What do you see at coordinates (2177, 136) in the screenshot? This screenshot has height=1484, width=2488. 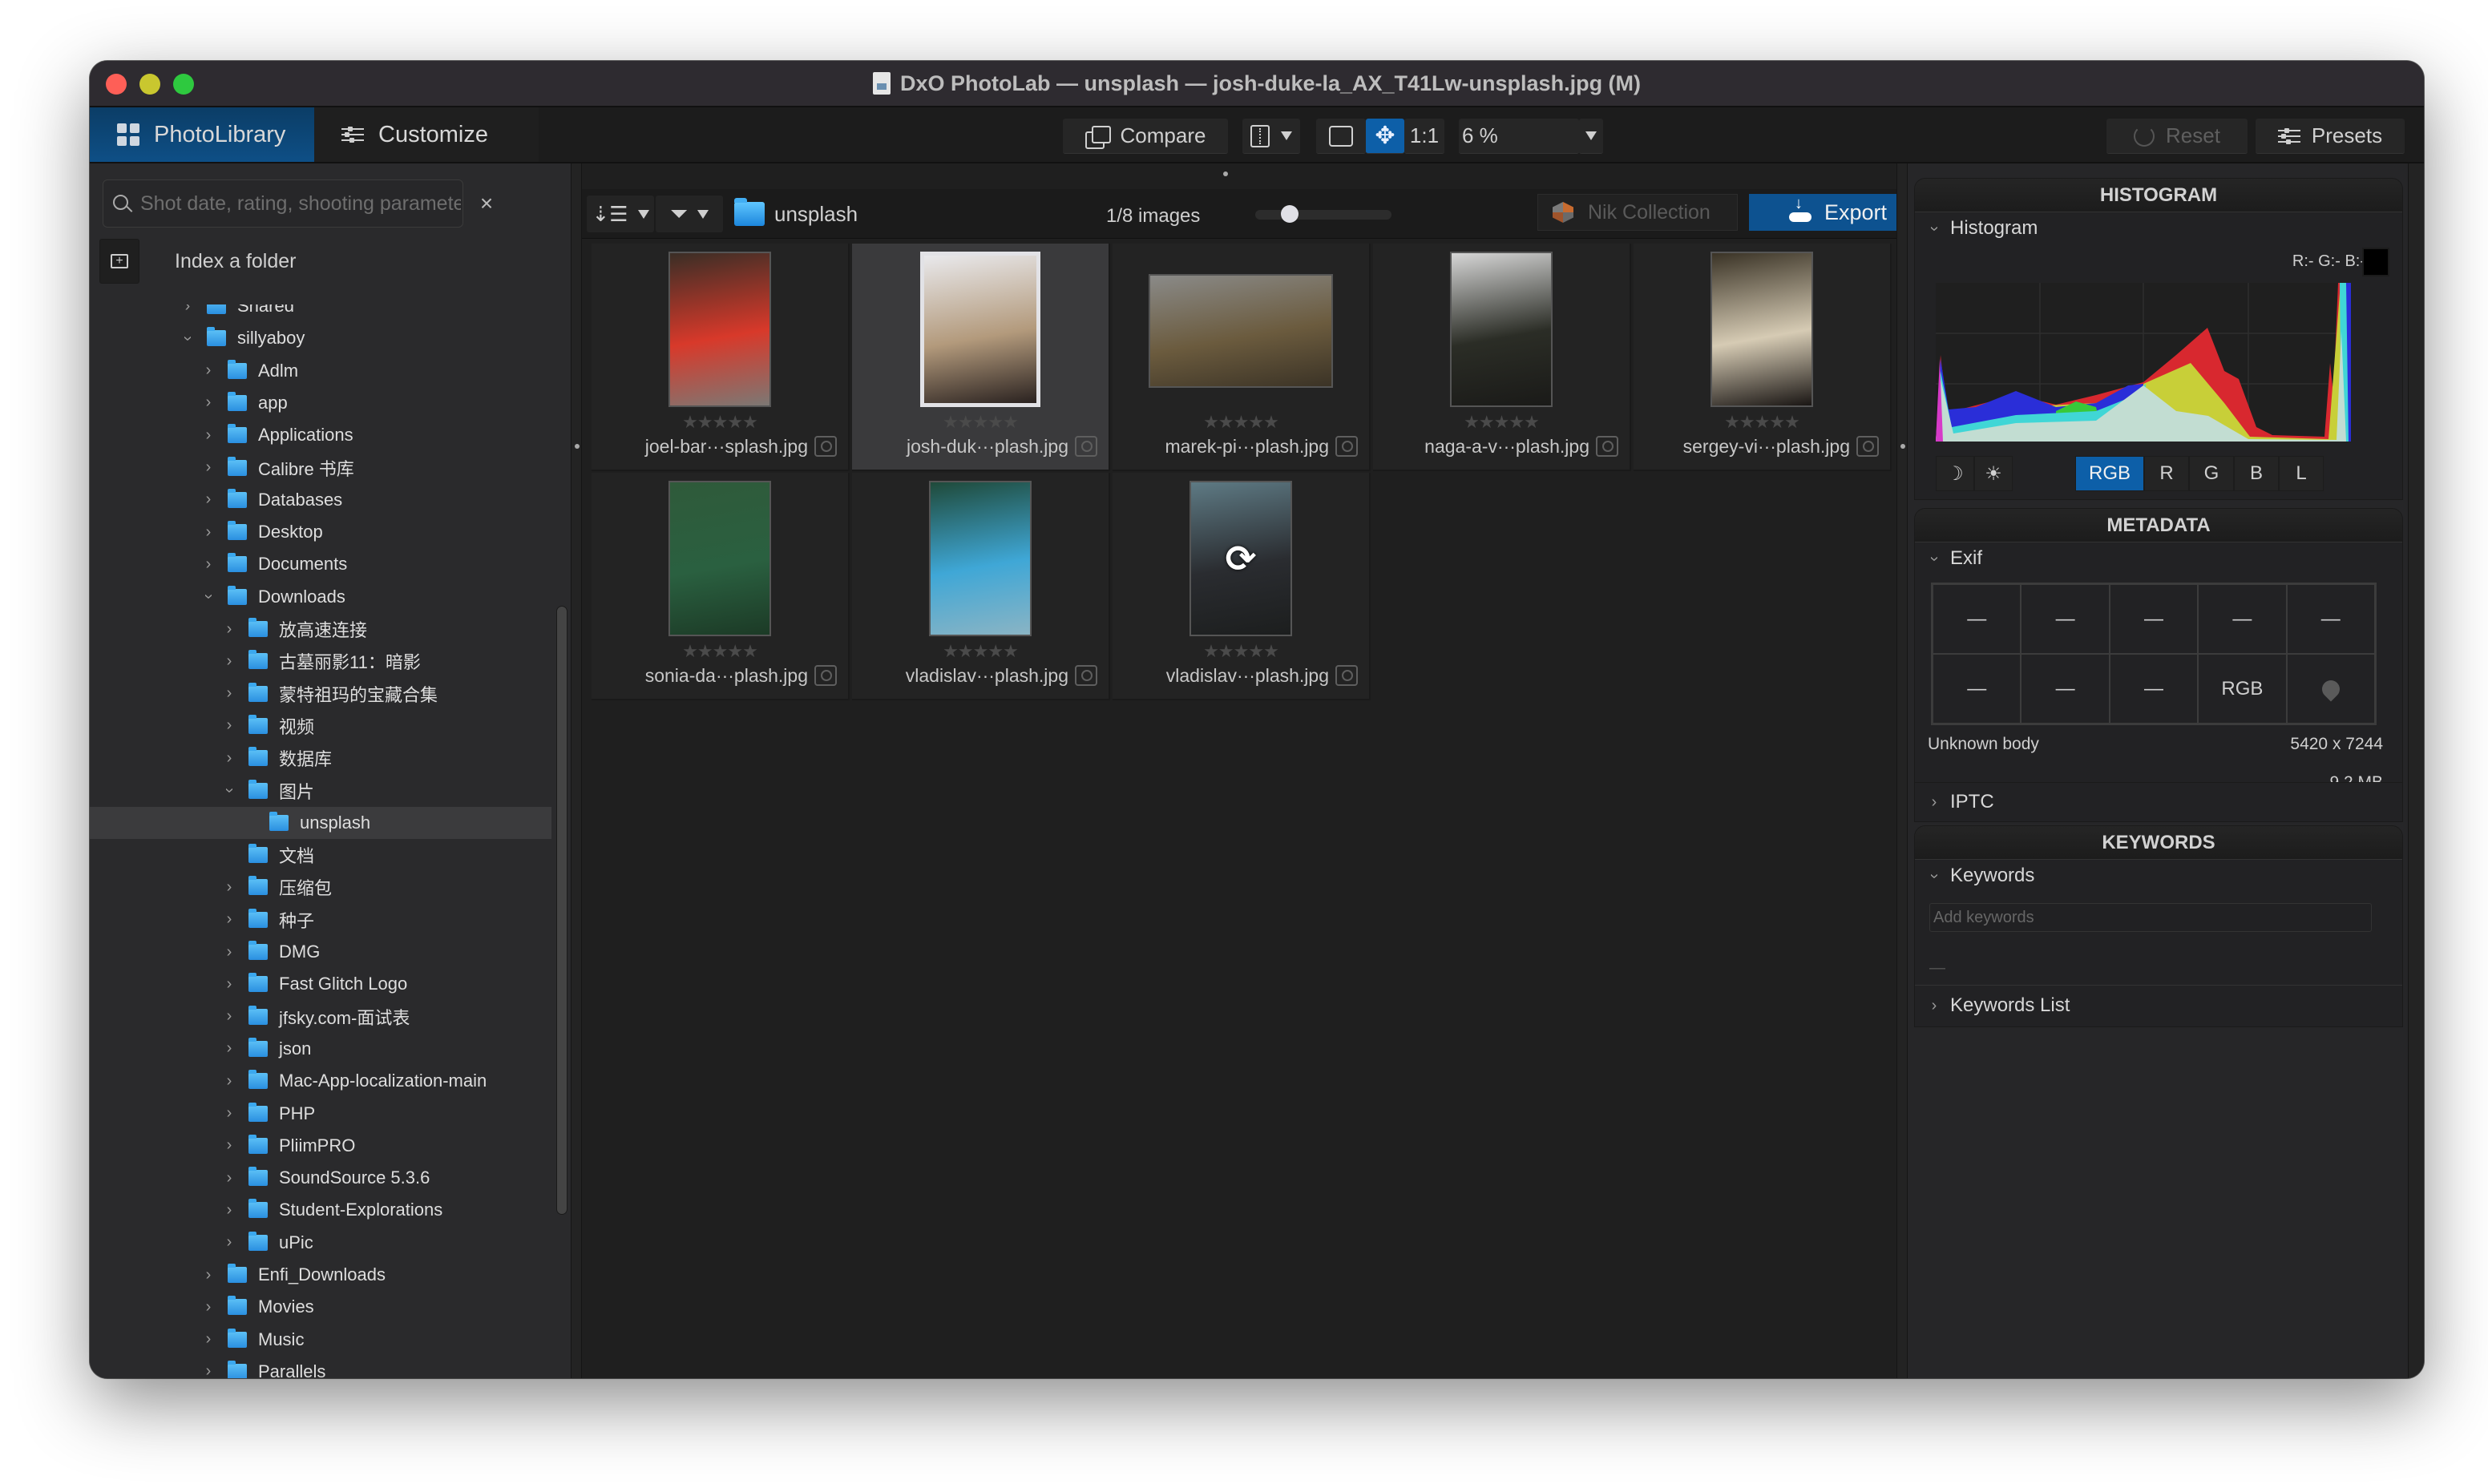 I see `reset-button: Reset` at bounding box center [2177, 136].